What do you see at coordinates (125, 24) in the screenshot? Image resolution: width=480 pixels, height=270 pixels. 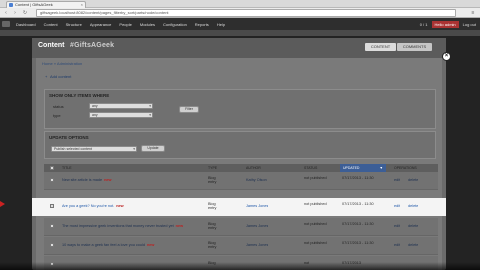 I see `admin-menu-item-people: People` at bounding box center [125, 24].